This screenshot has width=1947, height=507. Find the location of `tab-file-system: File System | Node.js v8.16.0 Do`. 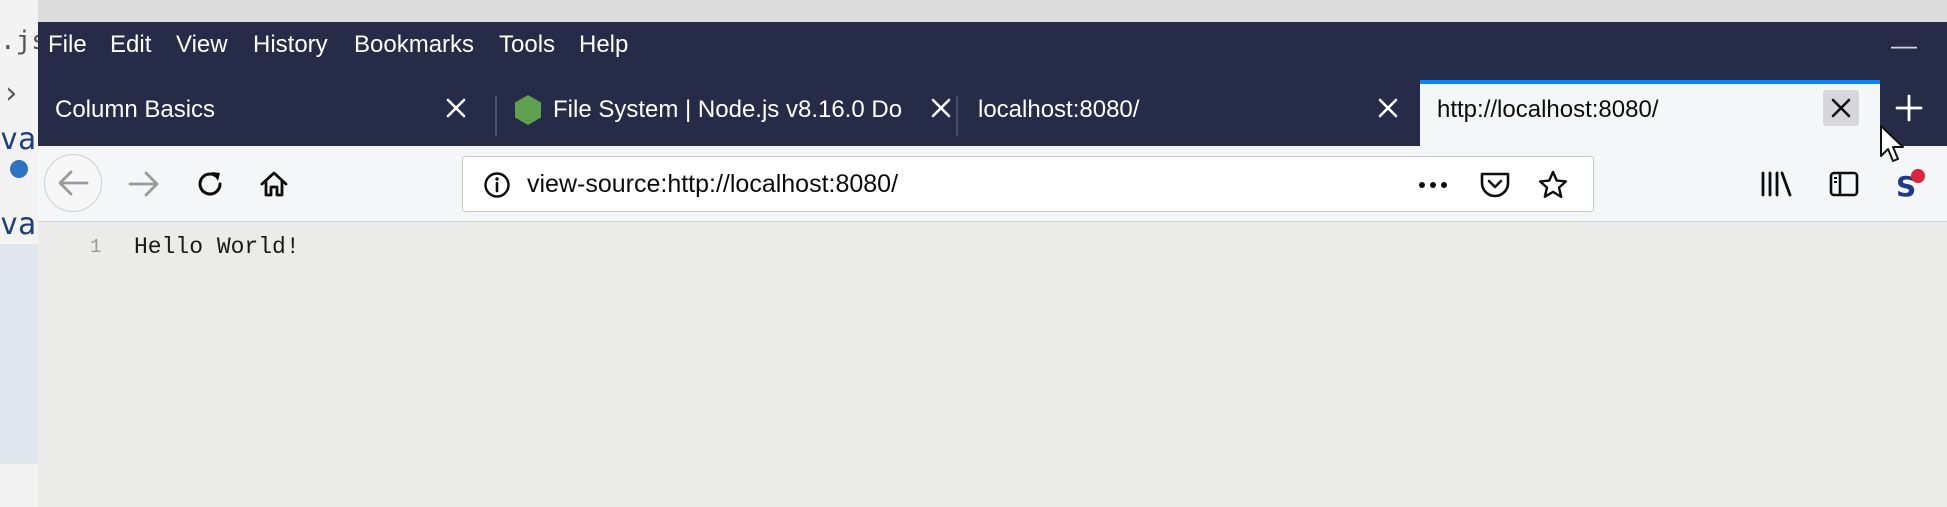

tab-file-system: File System | Node.js v8.16.0 Do is located at coordinates (748, 113).